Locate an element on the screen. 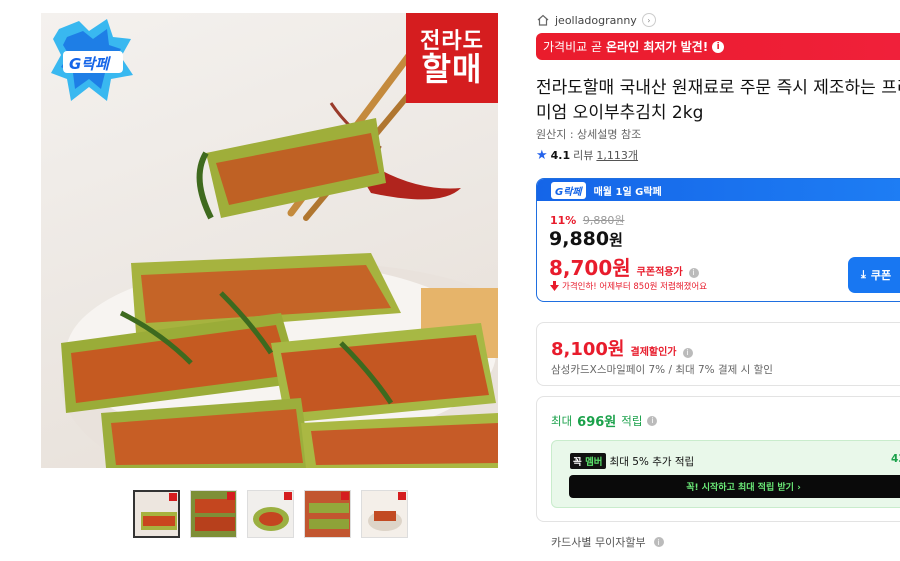 This screenshot has width=900, height=561. membership-panel: 꼭 멤버 최대 5% 추가 적립 43 꼭! 시작하고 최대 적립 받기 › is located at coordinates (725, 474).